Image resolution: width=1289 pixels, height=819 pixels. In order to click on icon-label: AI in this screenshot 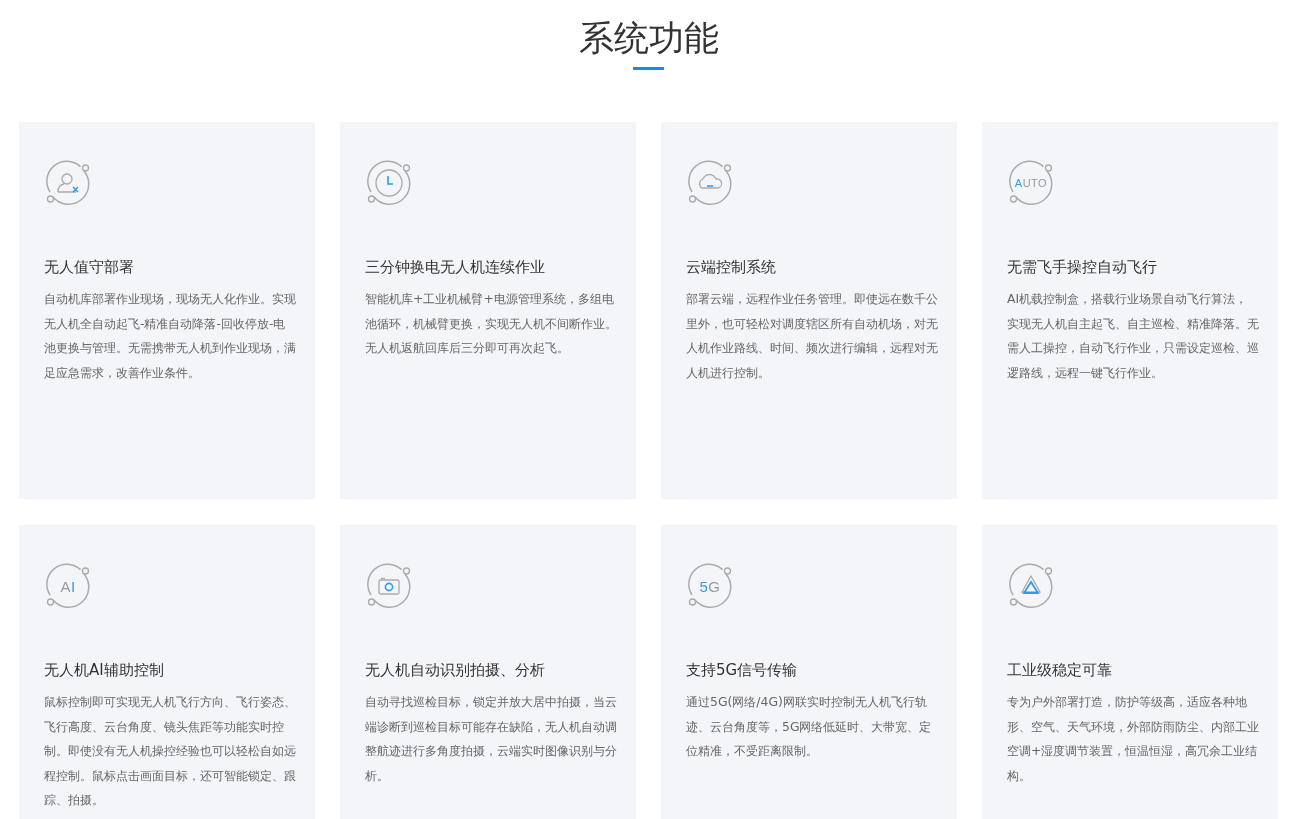, I will do `click(68, 586)`.